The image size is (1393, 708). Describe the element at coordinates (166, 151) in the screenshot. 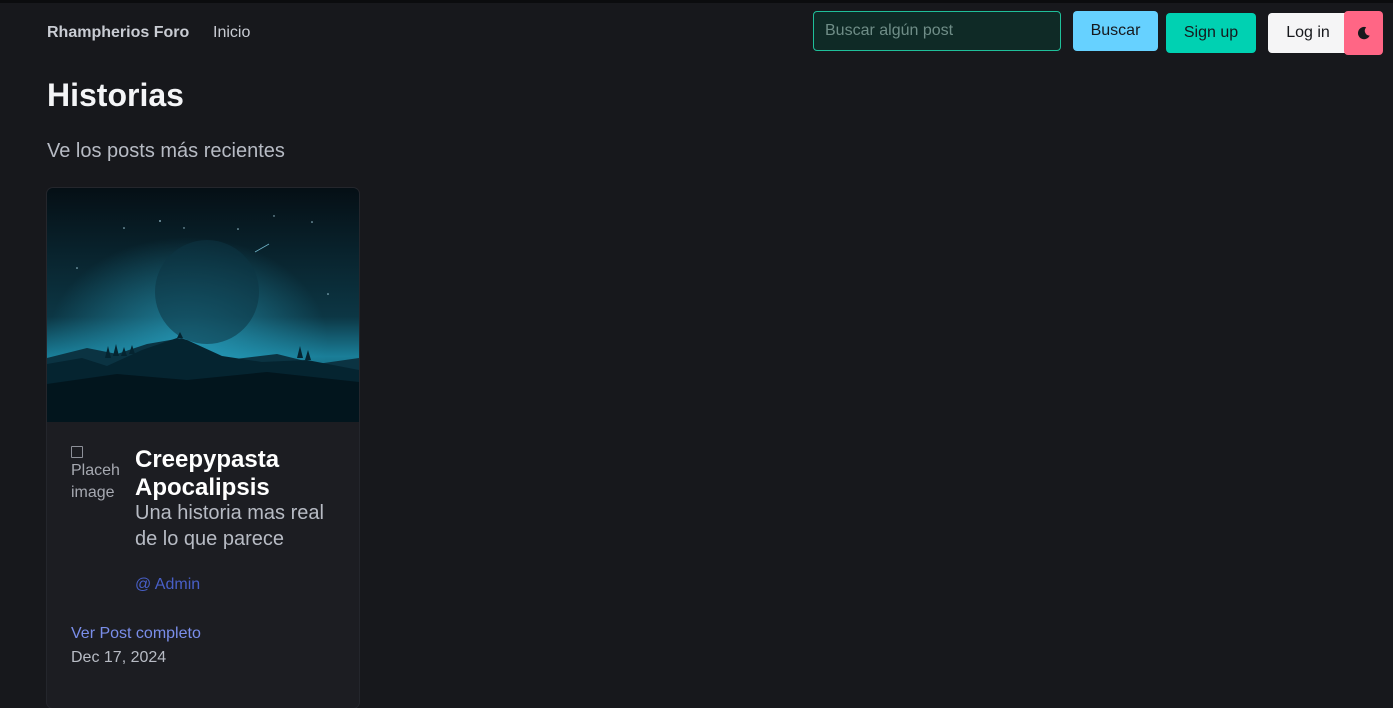

I see `page-subtitle: Ve los posts más recientes` at that location.